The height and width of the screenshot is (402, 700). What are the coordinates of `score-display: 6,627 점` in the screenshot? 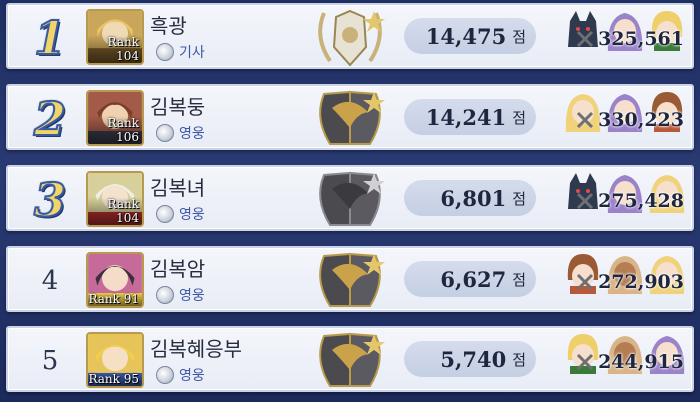 It's located at (470, 279).